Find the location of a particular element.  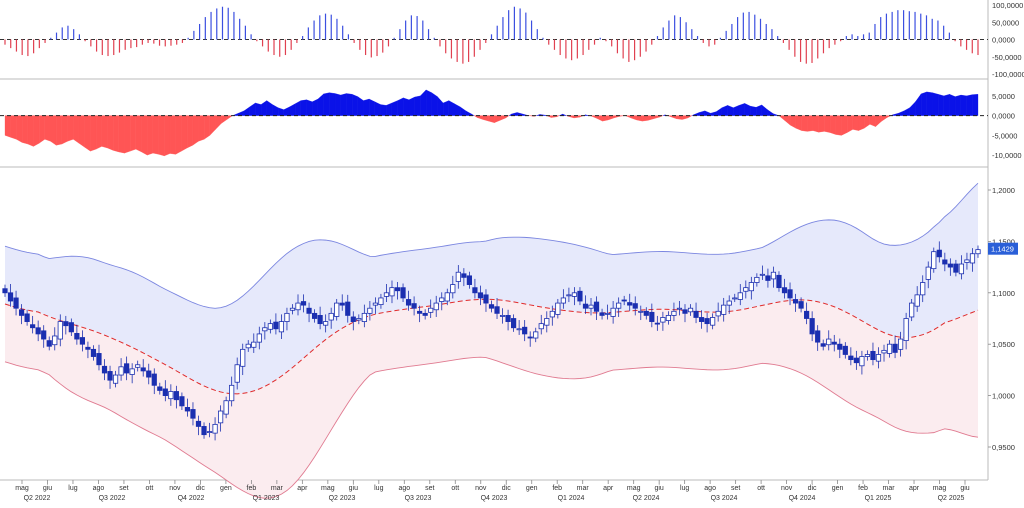

x-tick-label-quarter: Q1 2023 is located at coordinates (266, 498).